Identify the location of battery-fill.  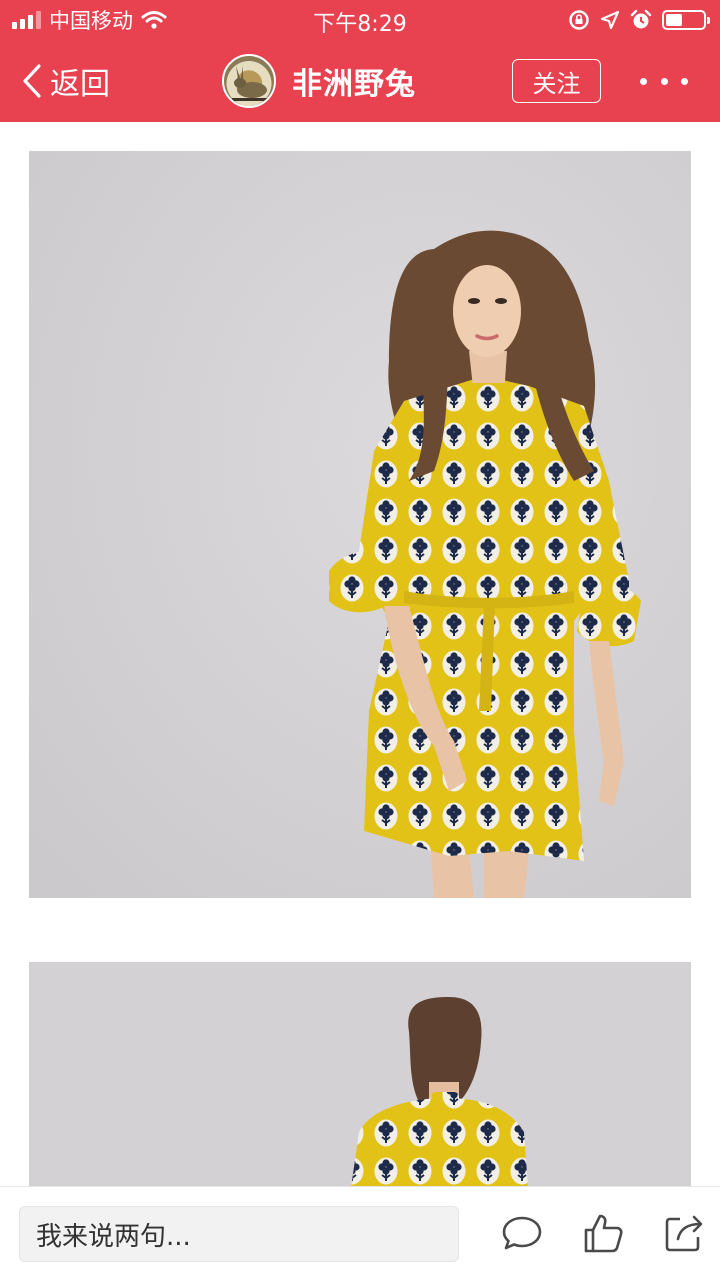
(674, 20).